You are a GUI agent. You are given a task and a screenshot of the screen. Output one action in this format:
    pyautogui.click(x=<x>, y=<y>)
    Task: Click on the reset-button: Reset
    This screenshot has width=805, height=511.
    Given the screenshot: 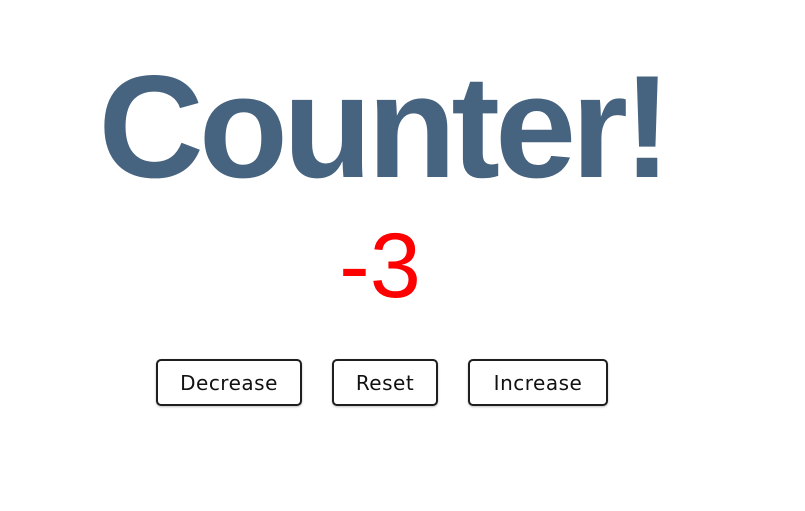 What is the action you would take?
    pyautogui.click(x=385, y=382)
    